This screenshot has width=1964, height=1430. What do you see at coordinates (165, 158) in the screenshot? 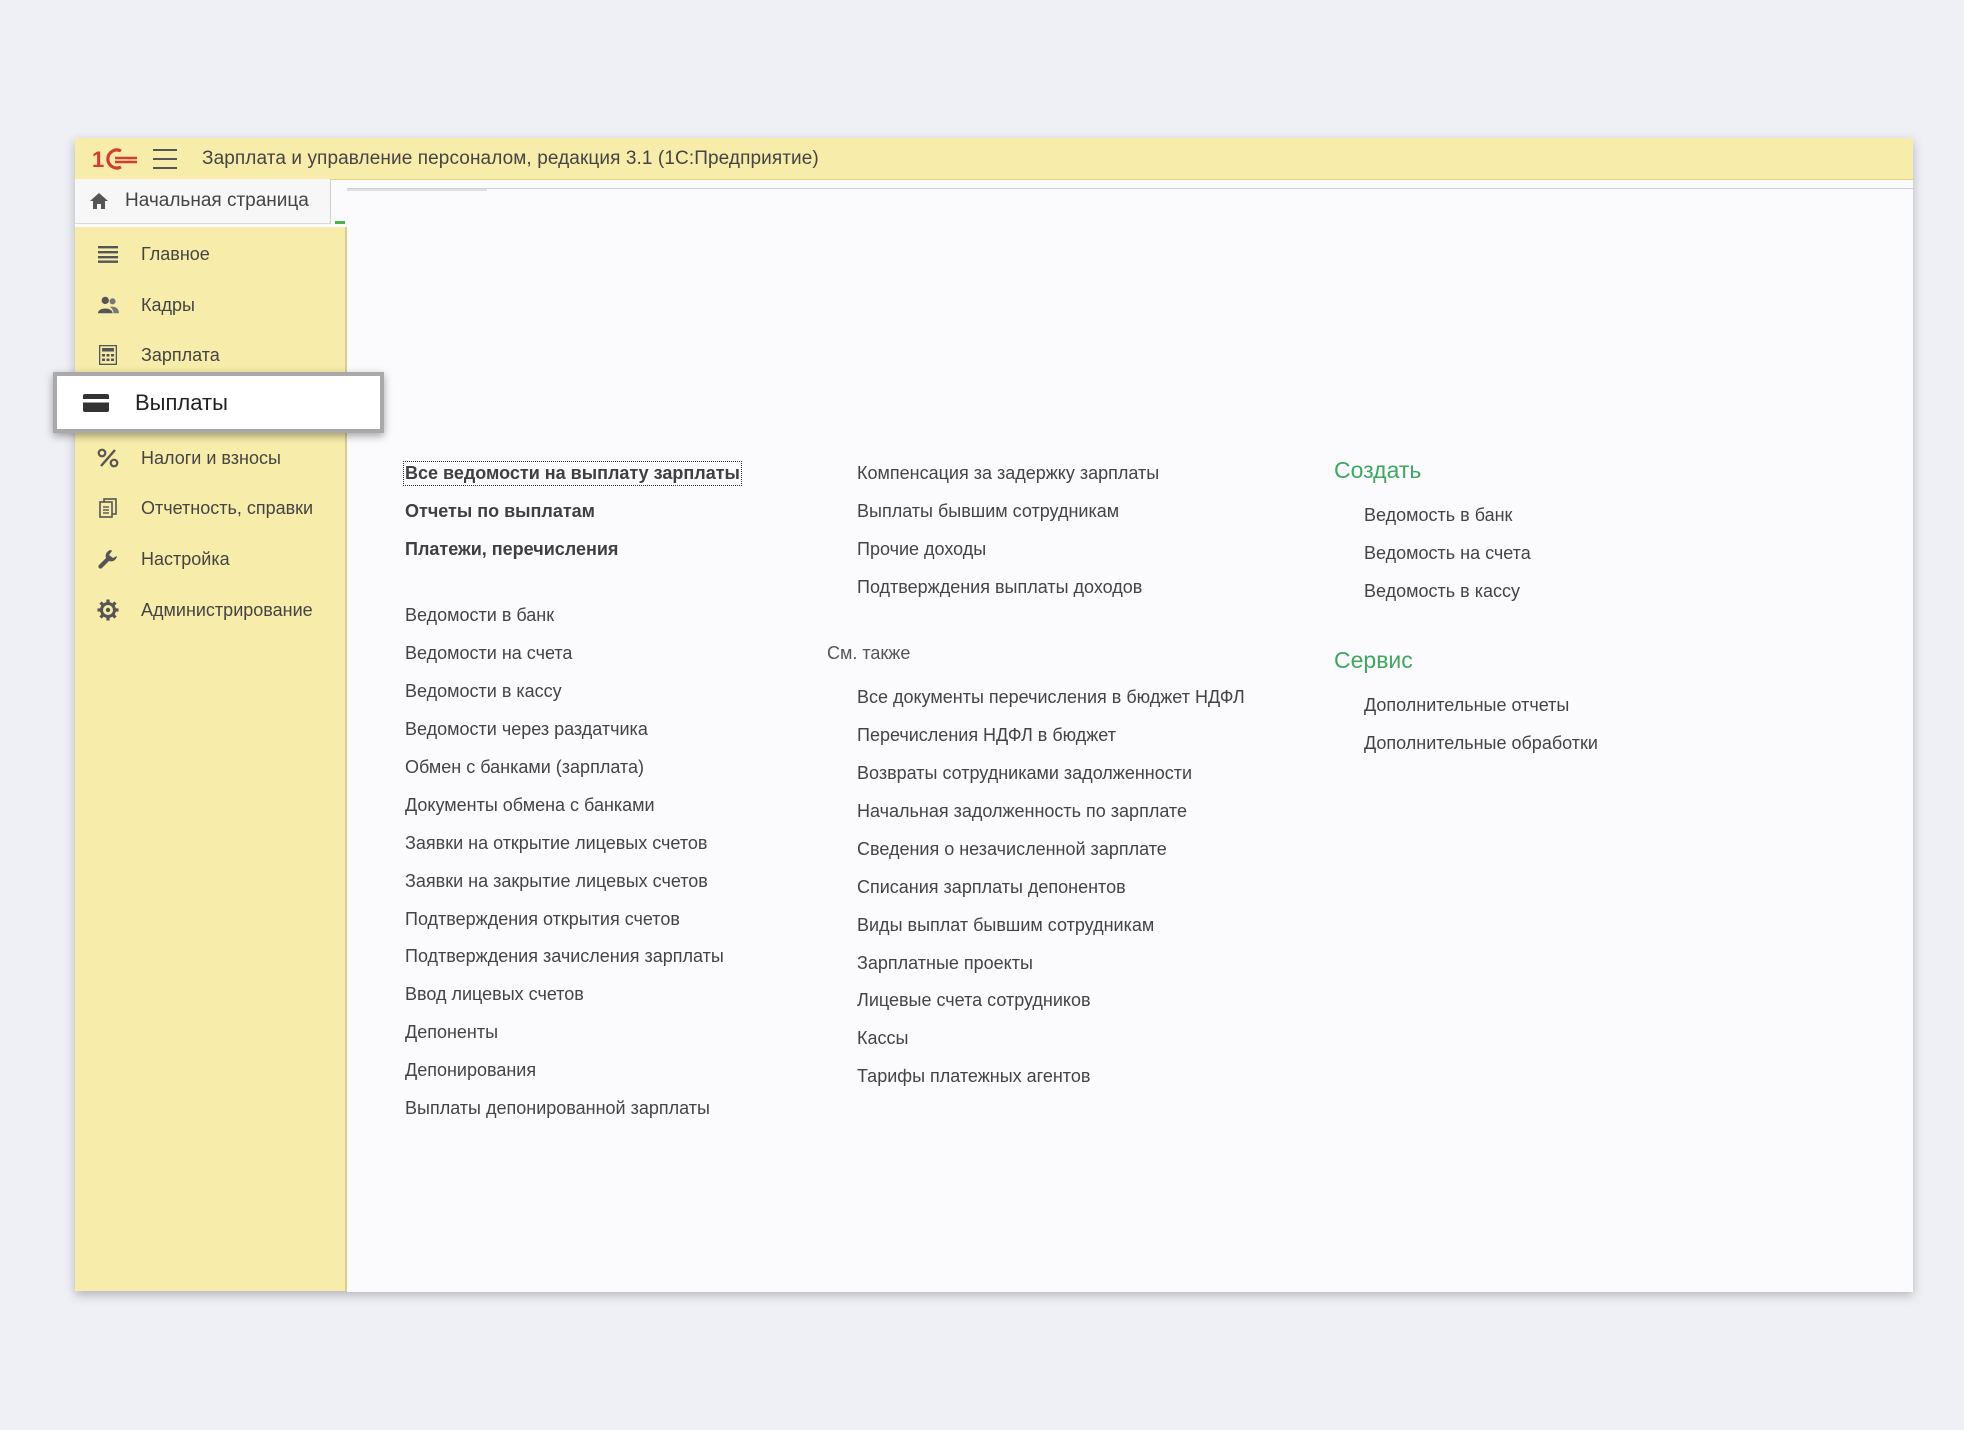
I see `menu-burger-icon` at bounding box center [165, 158].